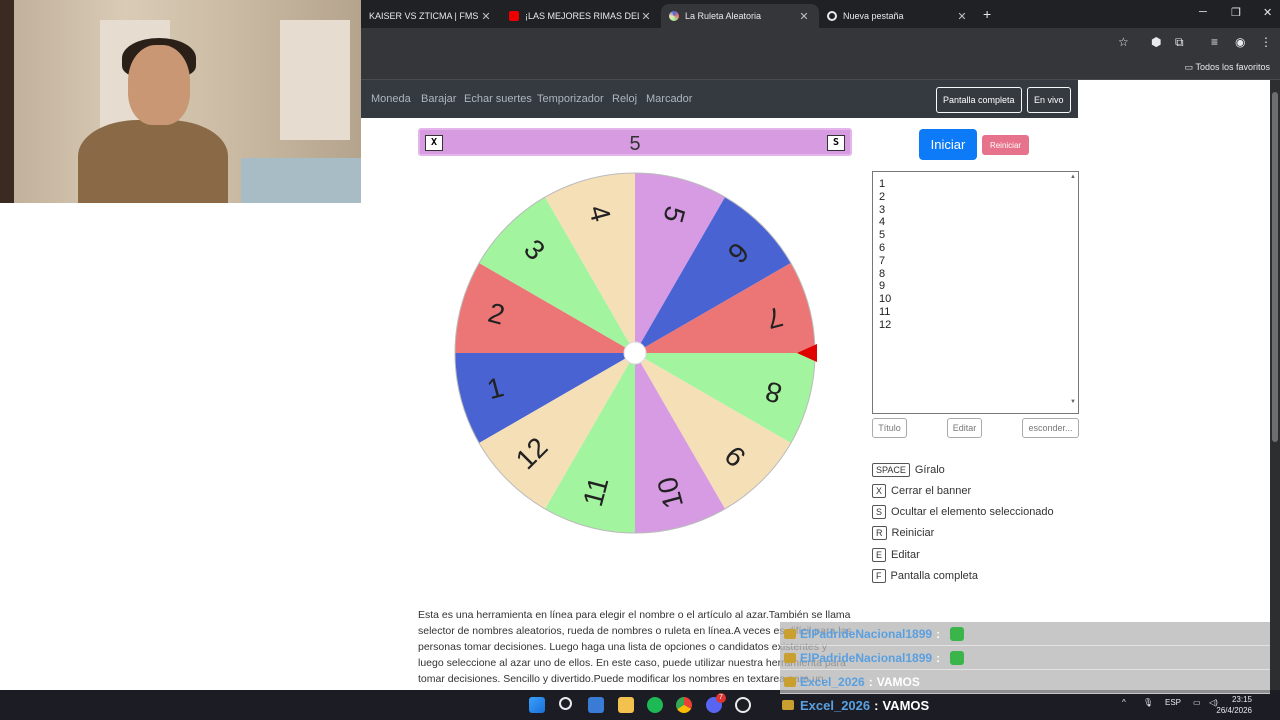 The width and height of the screenshot is (1280, 720). Describe the element at coordinates (596, 705) in the screenshot. I see `store-icon` at that location.